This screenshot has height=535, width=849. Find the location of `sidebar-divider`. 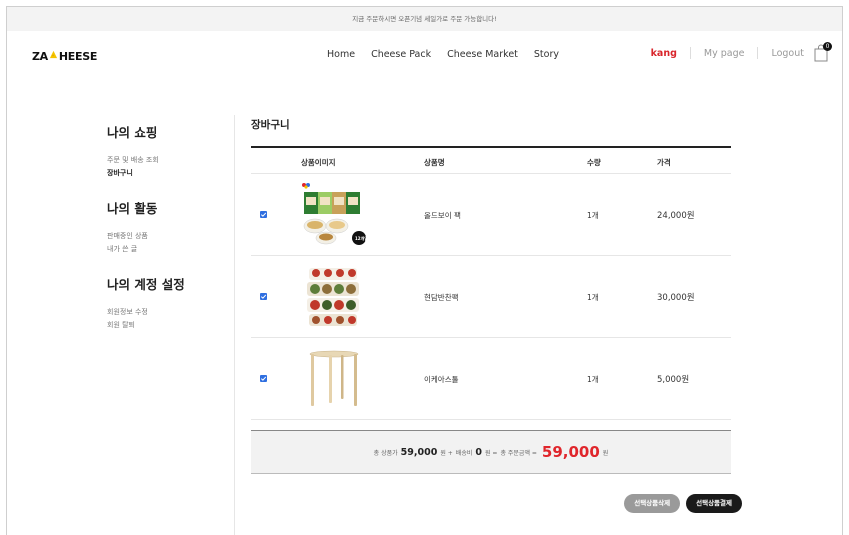

sidebar-divider is located at coordinates (234, 325).